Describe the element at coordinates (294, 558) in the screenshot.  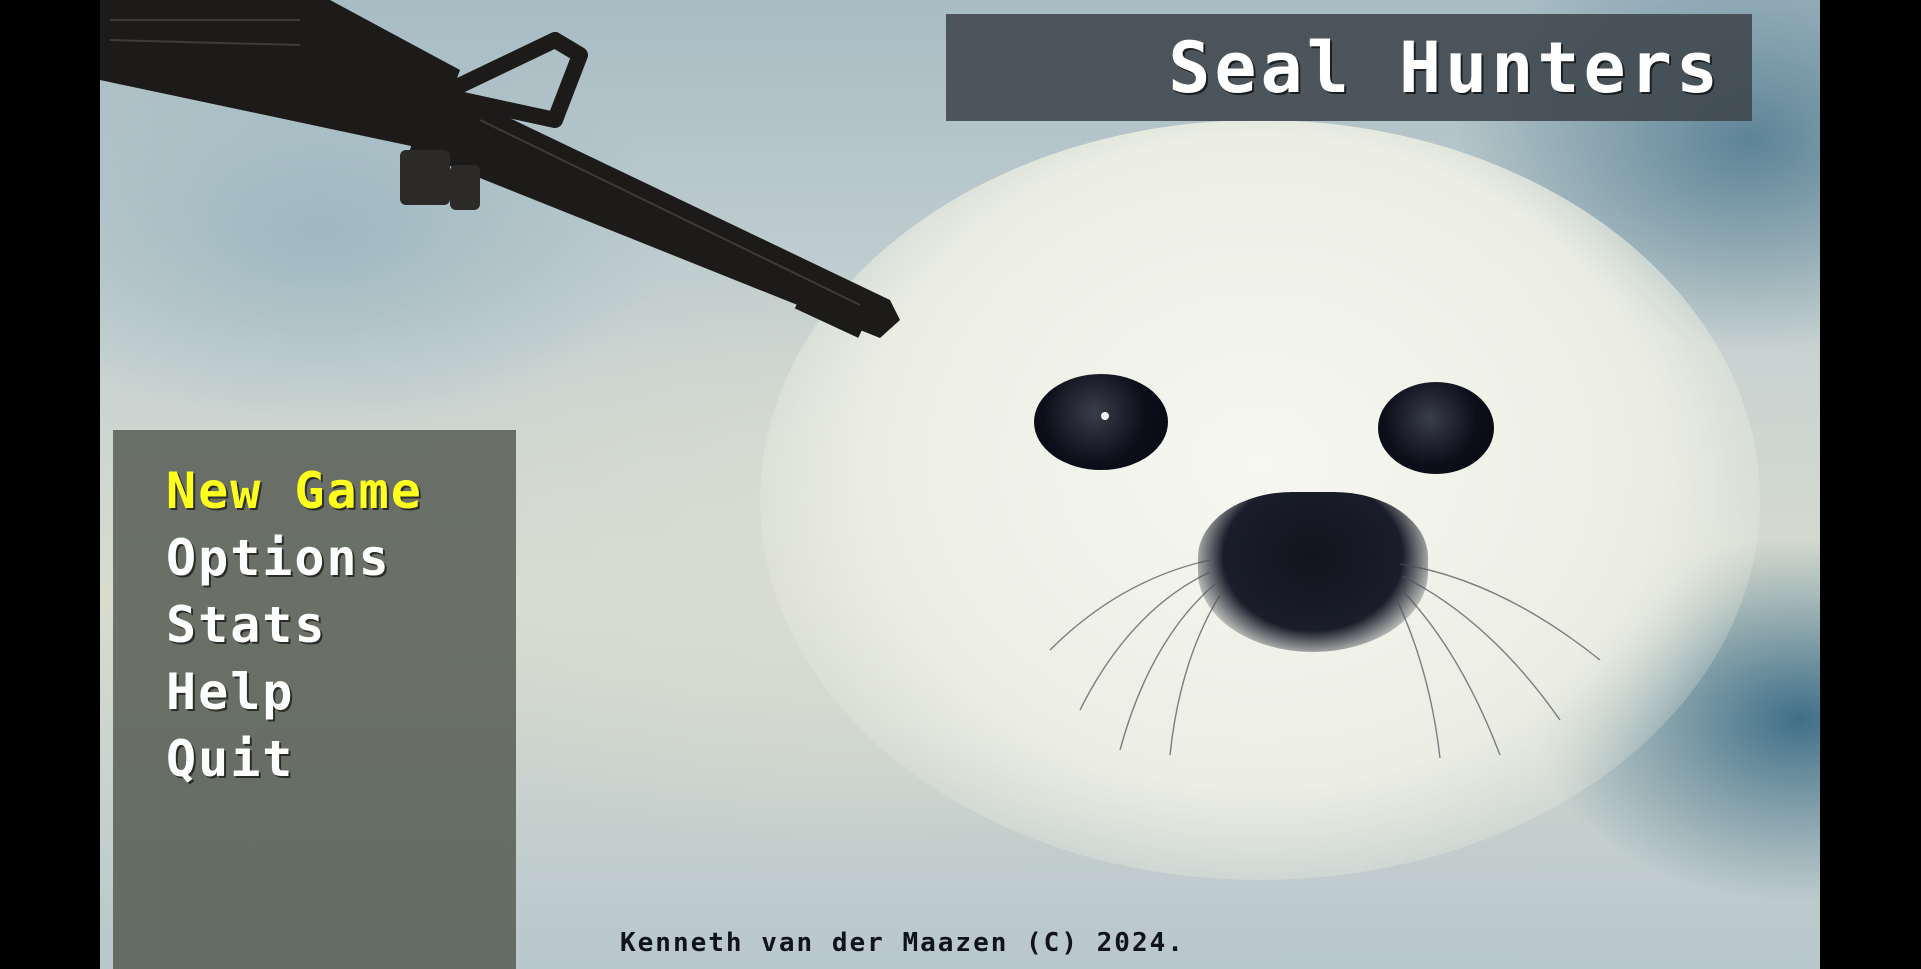
I see `menu-item-options: Options` at that location.